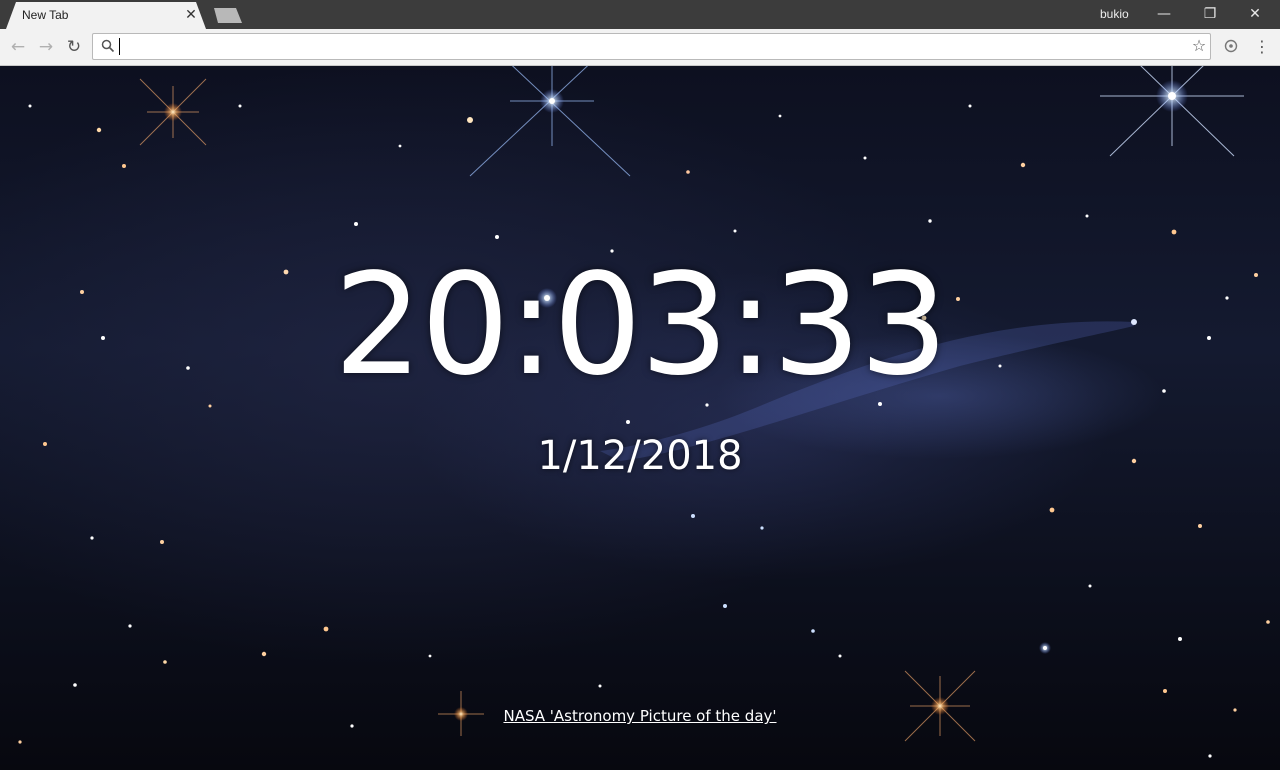 Image resolution: width=1280 pixels, height=770 pixels. I want to click on forward-button: →, so click(46, 47).